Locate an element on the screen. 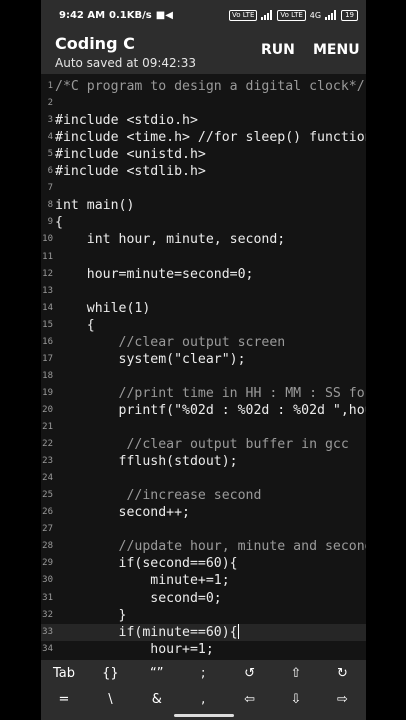 The height and width of the screenshot is (720, 406). equals-key: = is located at coordinates (64, 700).